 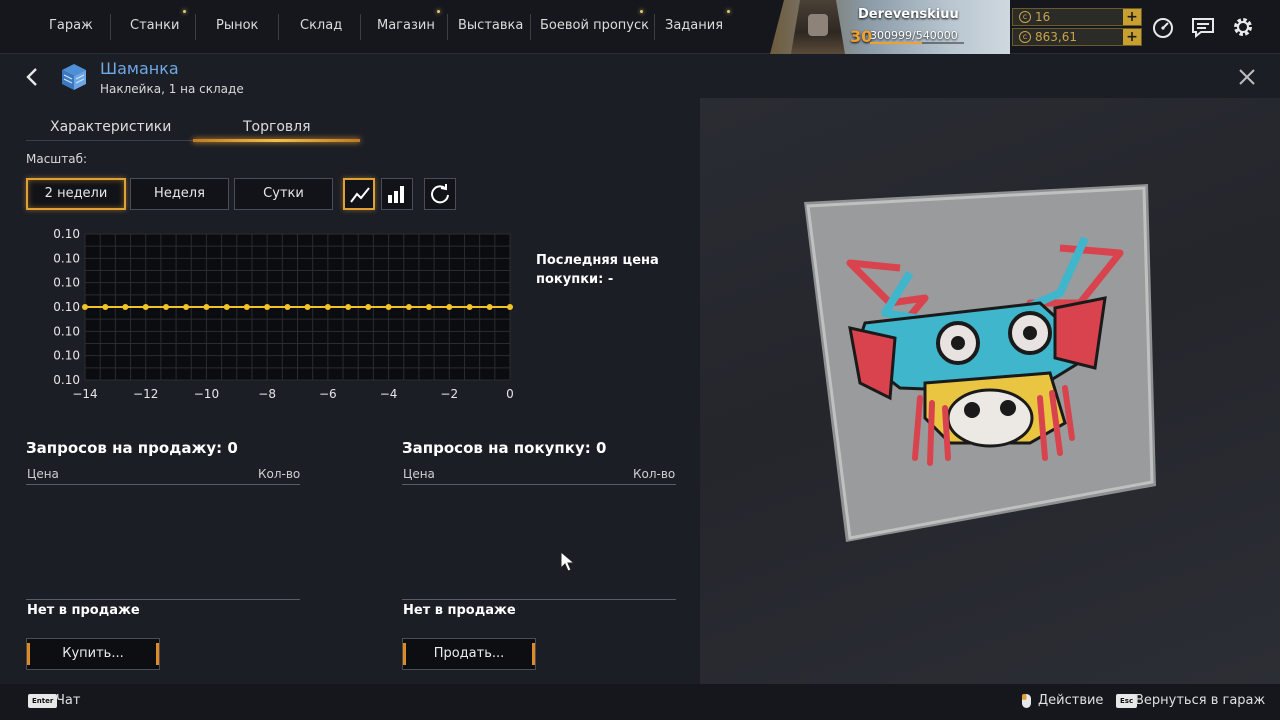 What do you see at coordinates (539, 484) in the screenshot?
I see `buy-header-divider` at bounding box center [539, 484].